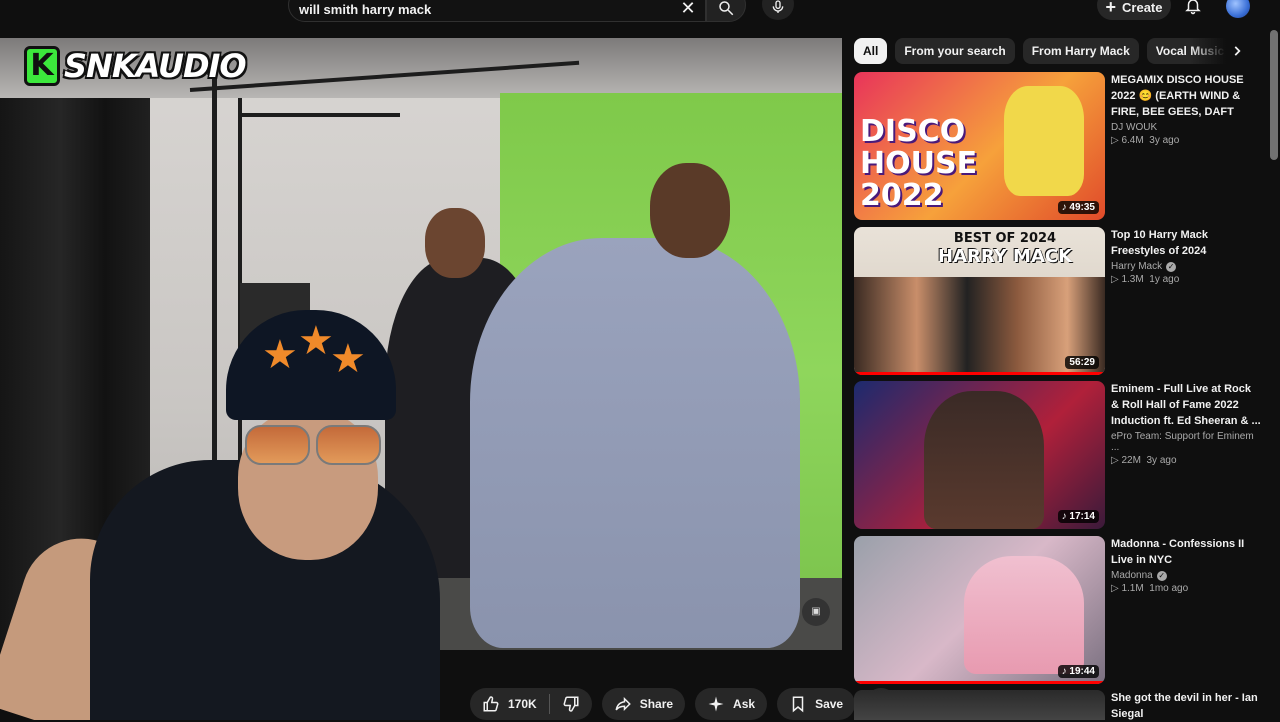 The width and height of the screenshot is (1280, 722). What do you see at coordinates (1024, 615) in the screenshot?
I see `thumbnail-performer` at bounding box center [1024, 615].